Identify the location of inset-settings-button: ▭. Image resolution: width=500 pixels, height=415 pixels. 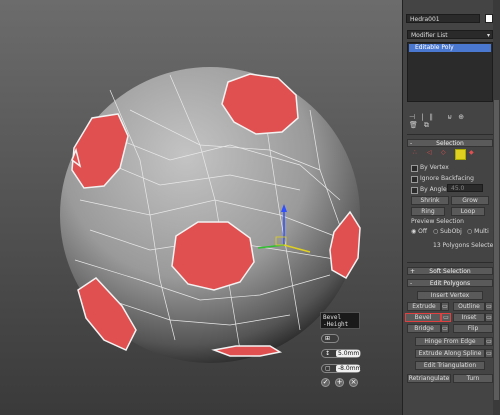
(489, 317).